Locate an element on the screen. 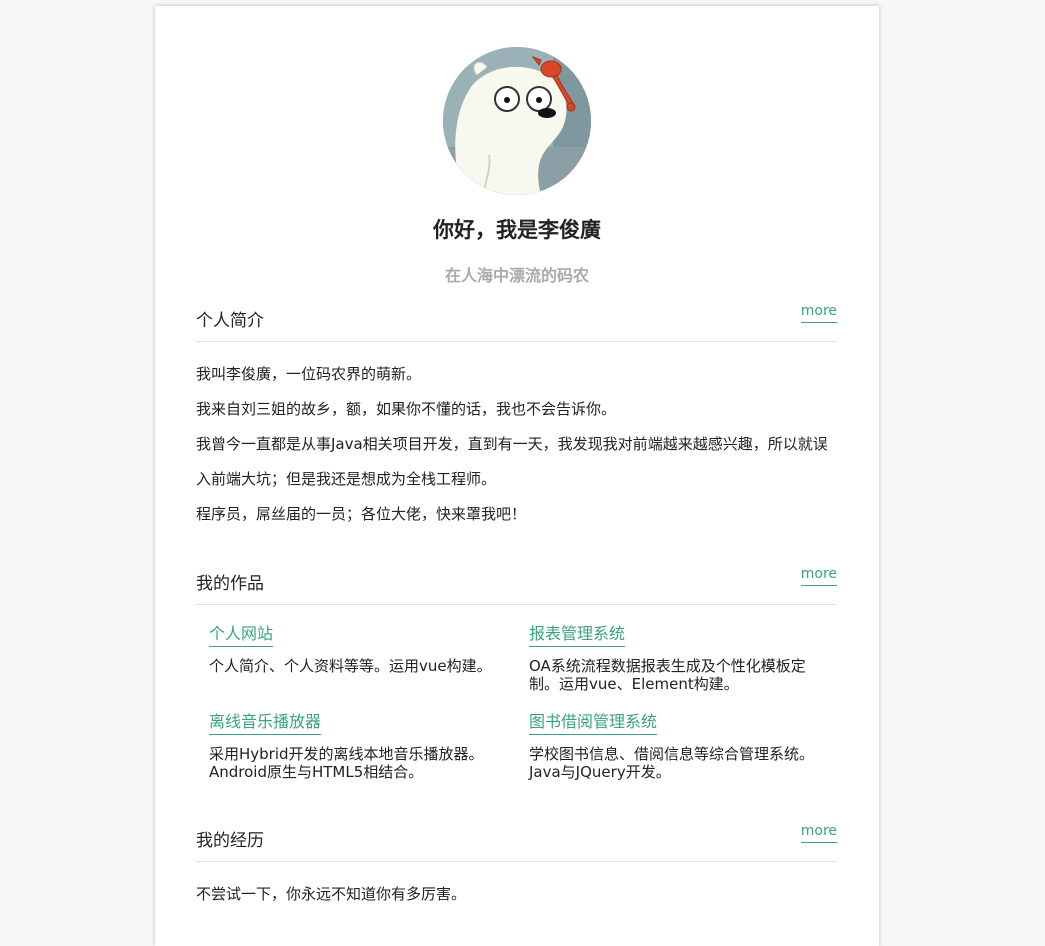 This screenshot has width=1045, height=946. intro-paragraph: 我叫李俊廣，一位码农界的萌新。 is located at coordinates (309, 374).